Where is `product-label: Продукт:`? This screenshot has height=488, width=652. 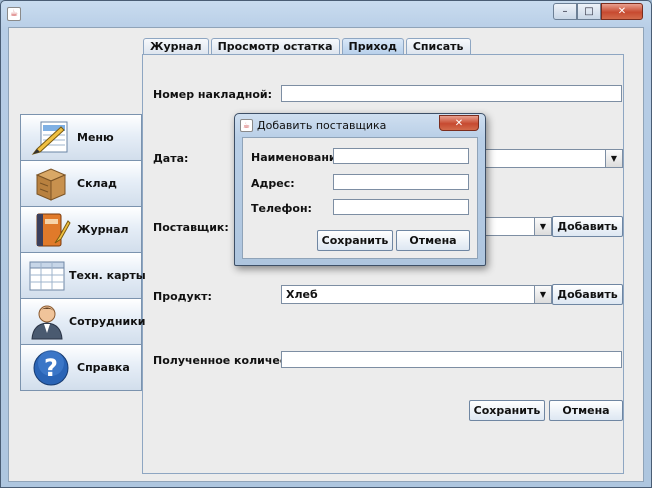
product-label: Продукт: is located at coordinates (182, 296).